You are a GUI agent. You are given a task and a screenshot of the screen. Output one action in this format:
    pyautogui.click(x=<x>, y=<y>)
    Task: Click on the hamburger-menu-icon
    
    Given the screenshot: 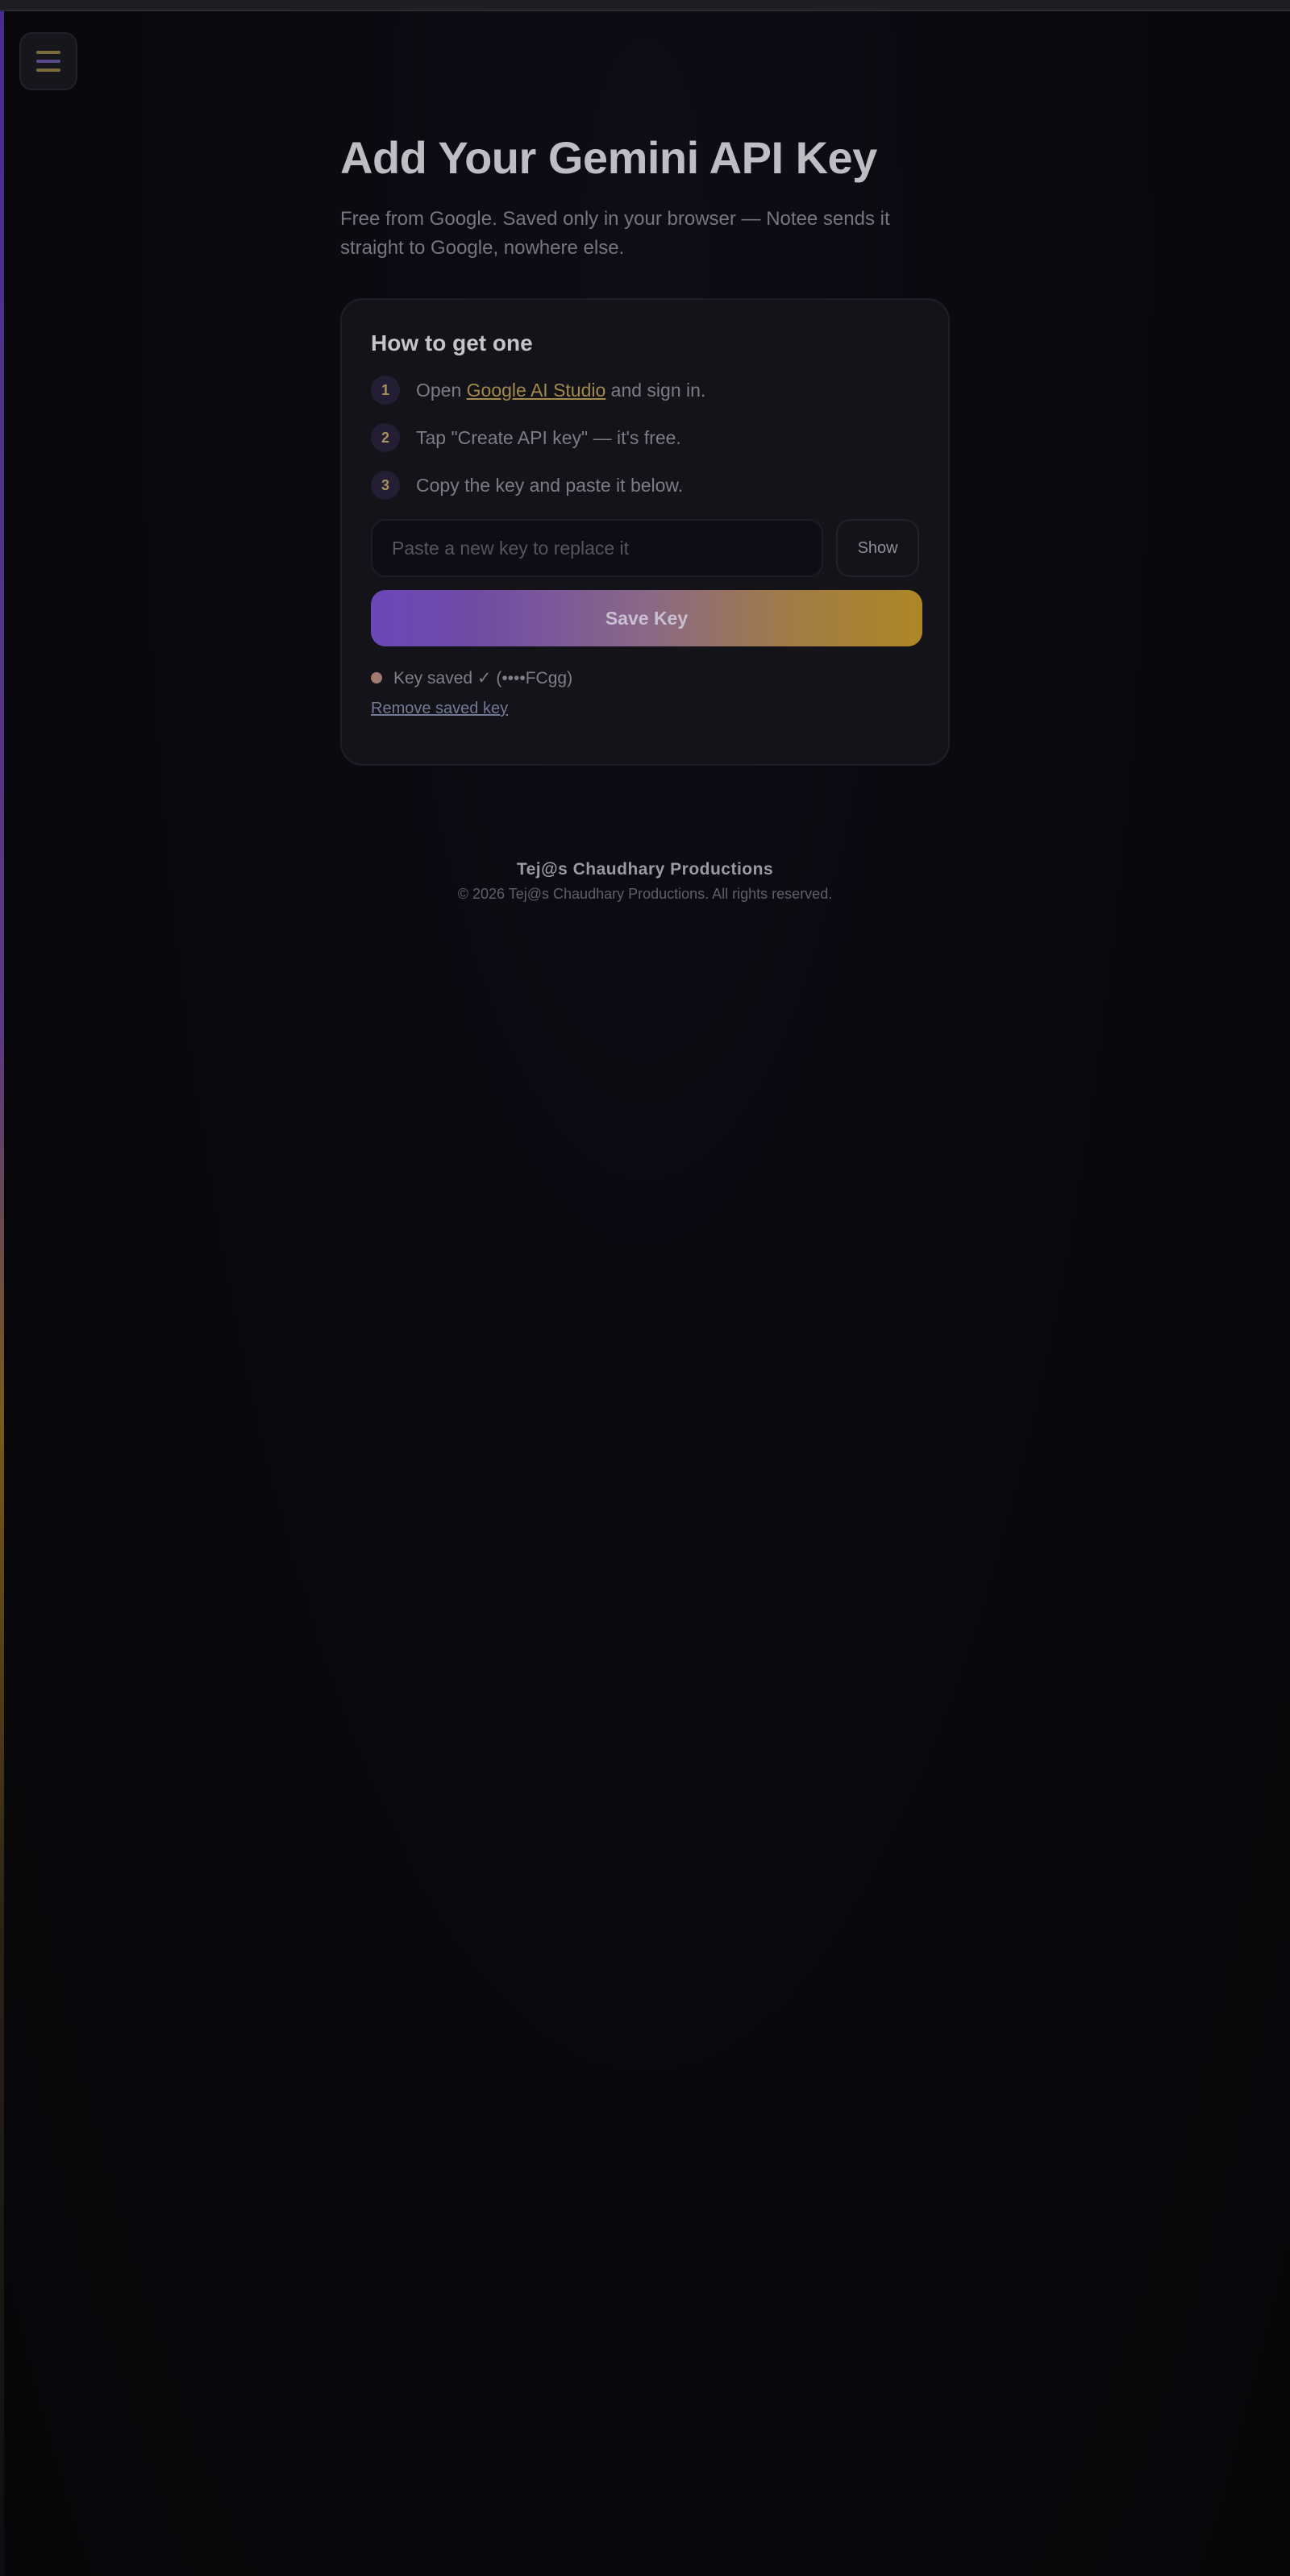 What is the action you would take?
    pyautogui.click(x=48, y=52)
    